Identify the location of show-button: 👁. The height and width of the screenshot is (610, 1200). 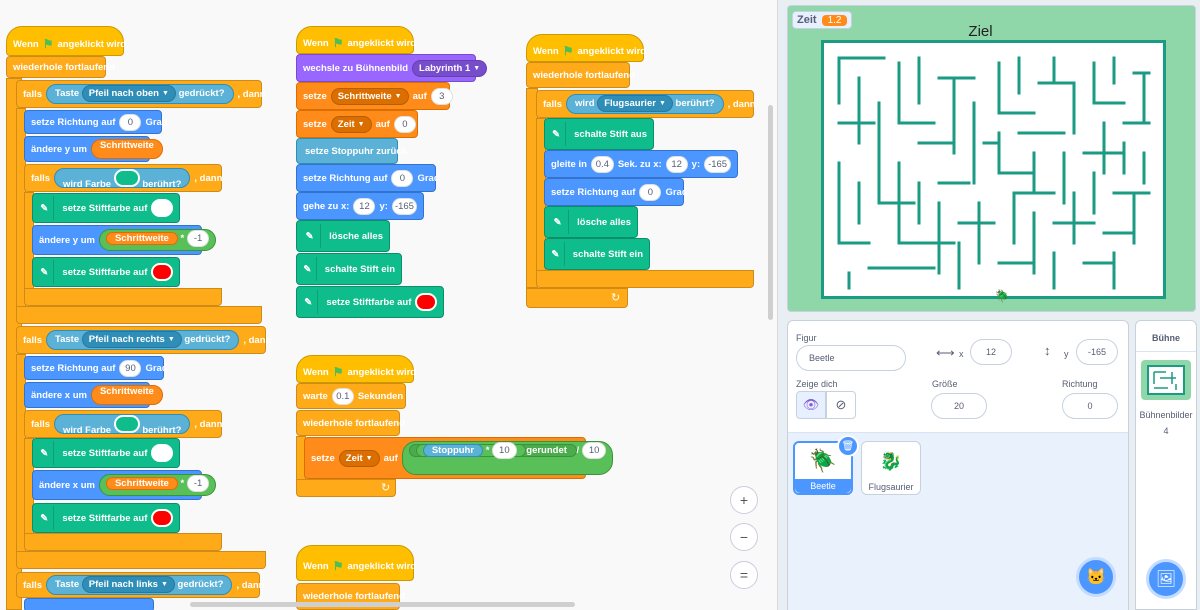
(811, 405).